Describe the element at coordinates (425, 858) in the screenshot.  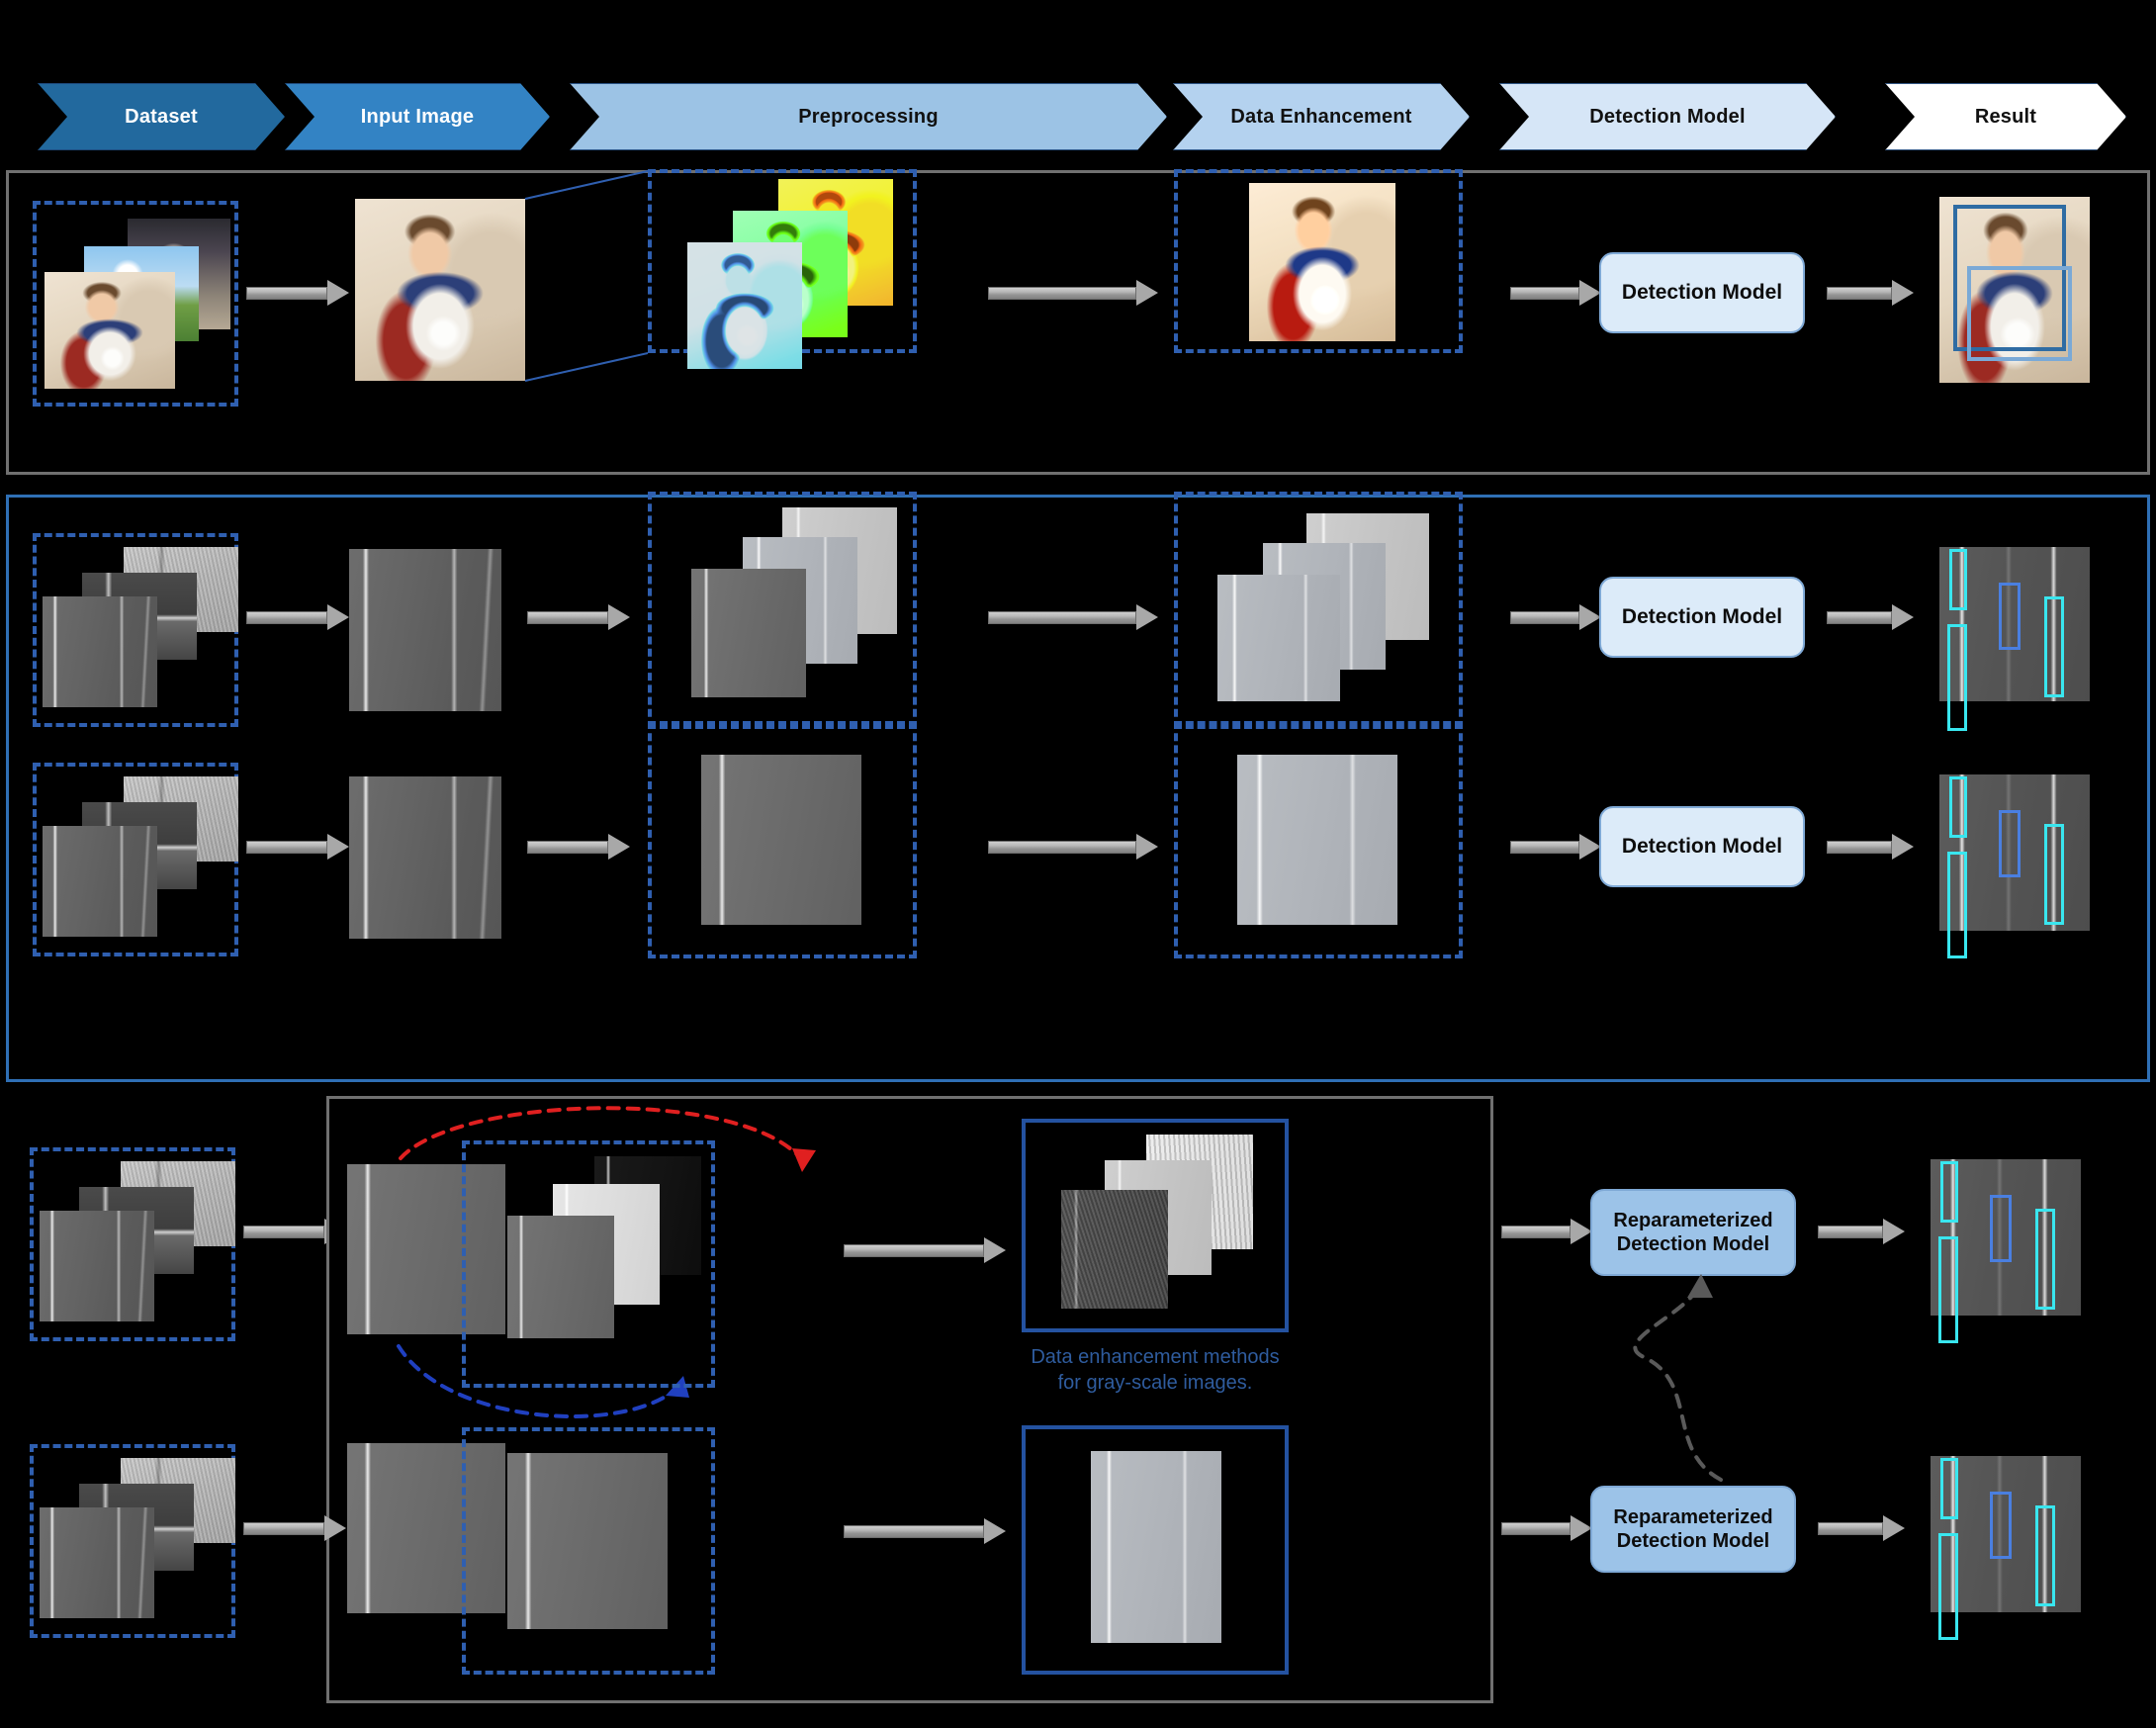
I see `input-image-gray-b` at that location.